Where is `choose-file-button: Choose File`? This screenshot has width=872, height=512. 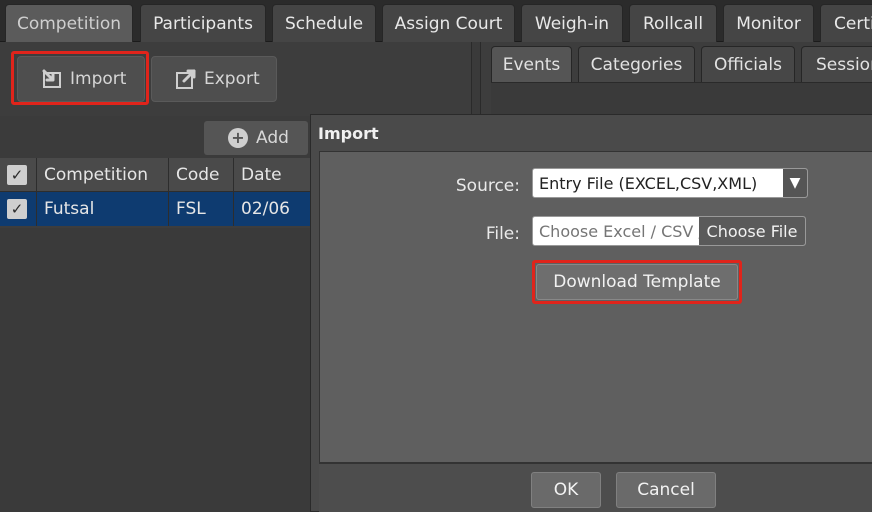
choose-file-button: Choose File is located at coordinates (752, 231).